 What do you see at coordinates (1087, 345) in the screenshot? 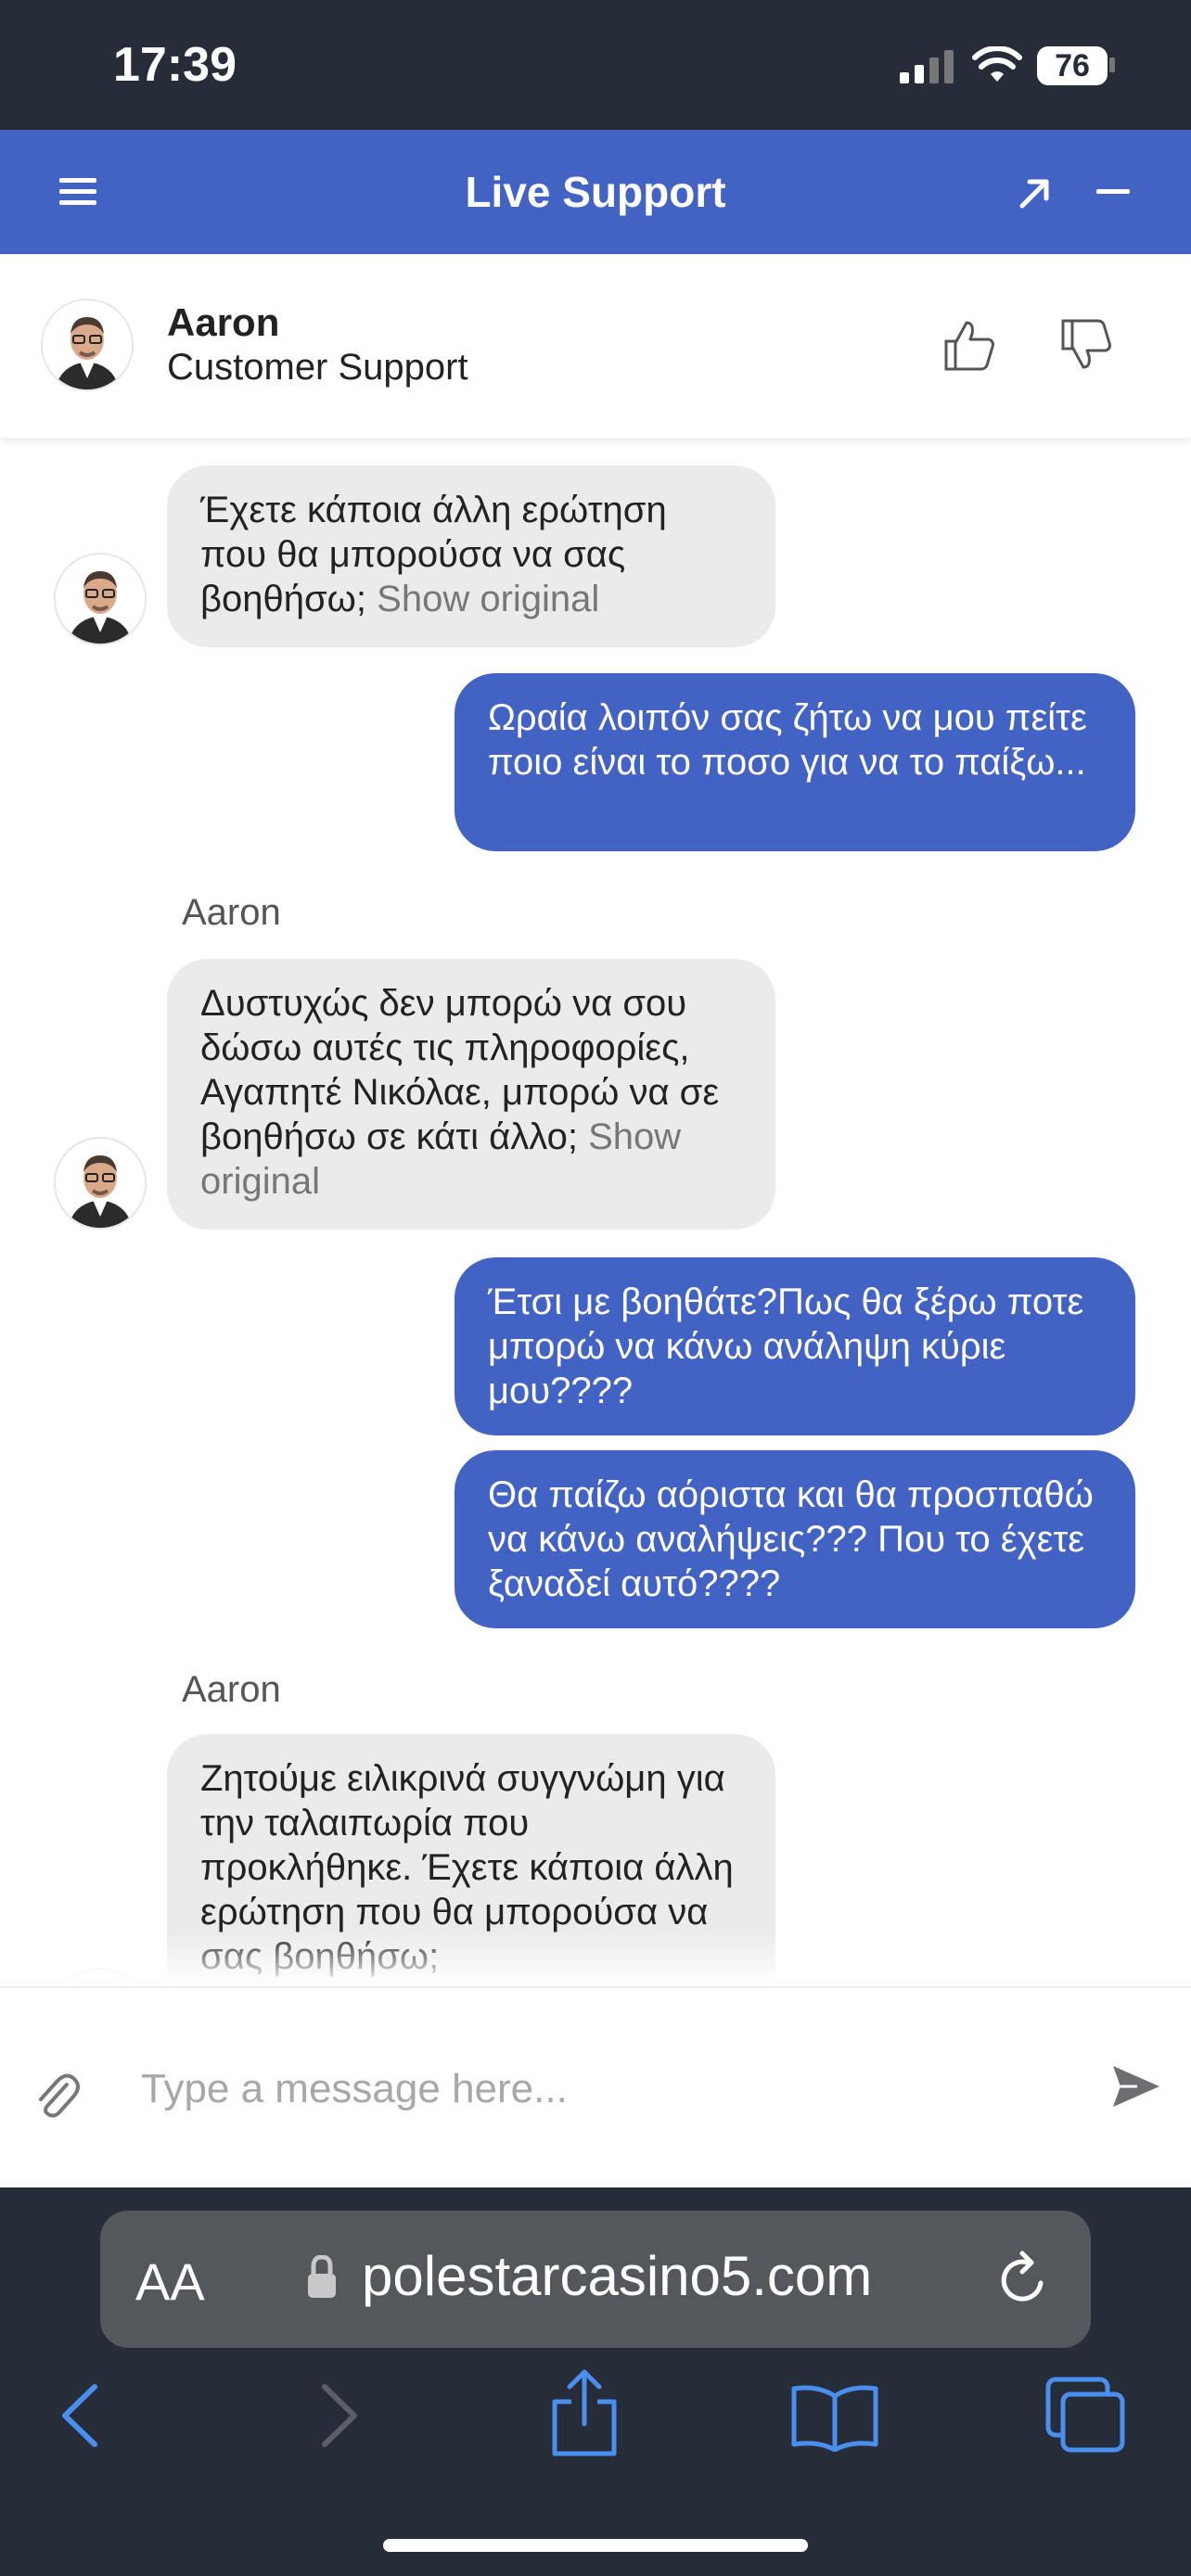
I see `thumbs-down-icon` at bounding box center [1087, 345].